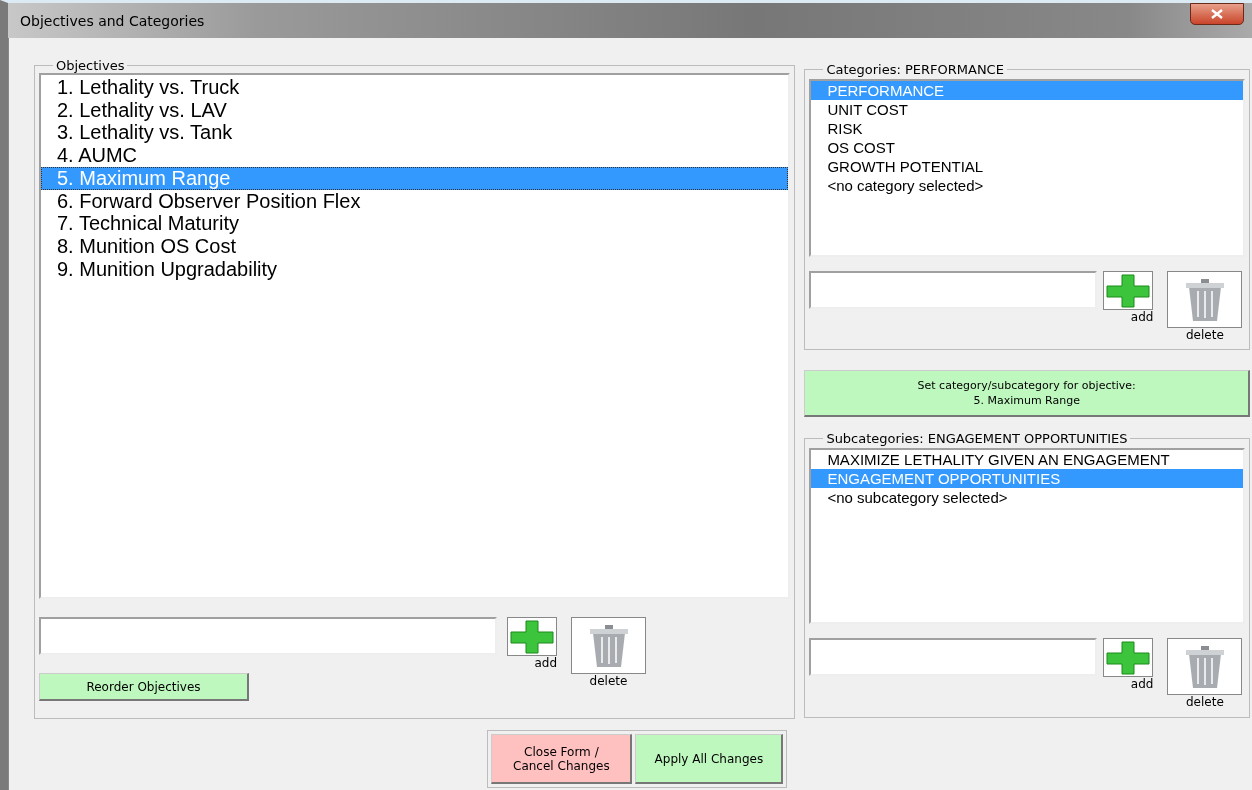 The width and height of the screenshot is (1252, 790). What do you see at coordinates (1027, 459) in the screenshot?
I see `subcategory-item: MAXIMIZE LETHALITY GIVEN AN ENGAGEMENT` at bounding box center [1027, 459].